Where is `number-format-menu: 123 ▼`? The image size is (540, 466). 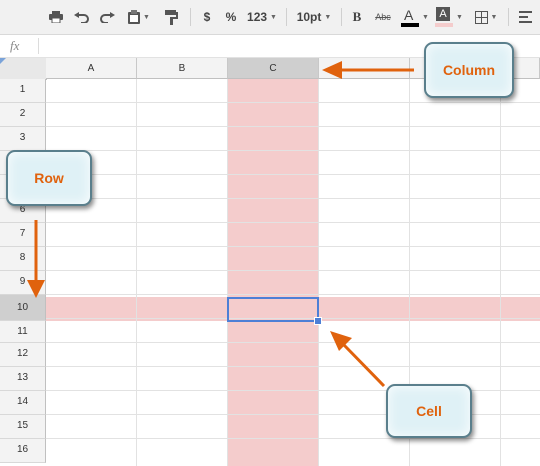
number-format-menu: 123 ▼ is located at coordinates (262, 17).